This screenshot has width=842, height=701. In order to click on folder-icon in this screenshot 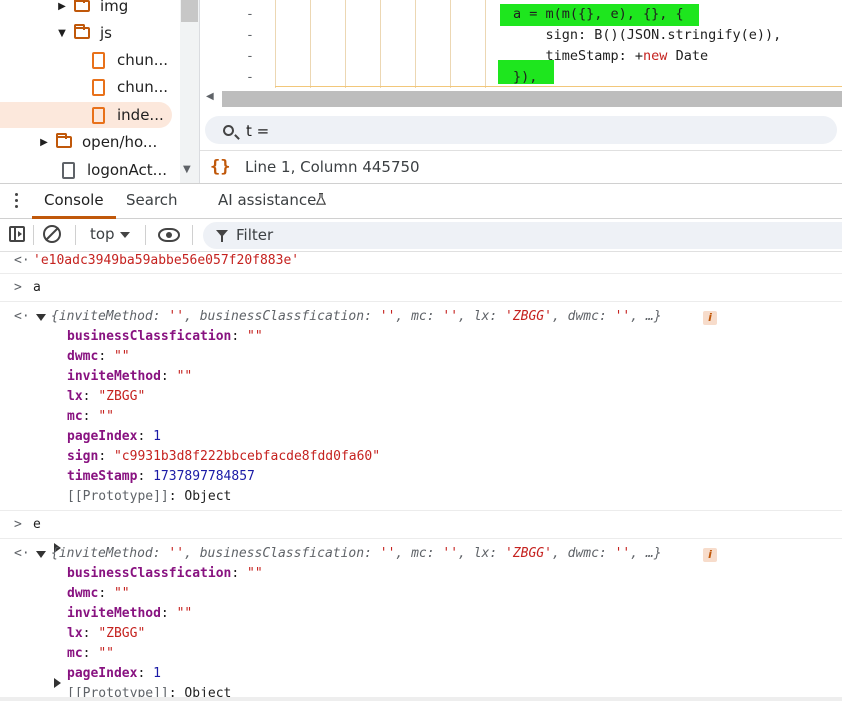, I will do `click(82, 31)`.